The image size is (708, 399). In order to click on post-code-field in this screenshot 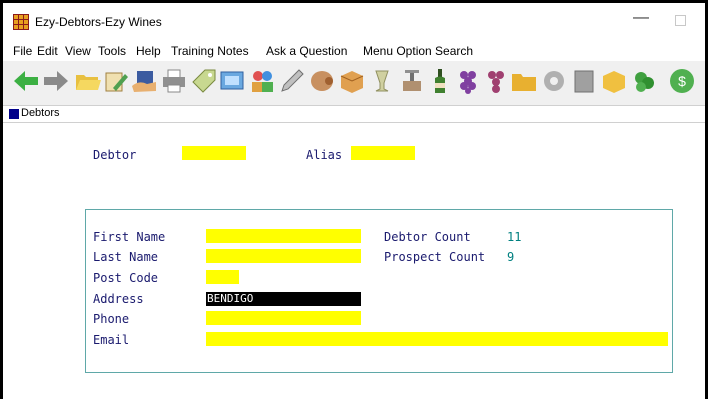, I will do `click(222, 277)`.